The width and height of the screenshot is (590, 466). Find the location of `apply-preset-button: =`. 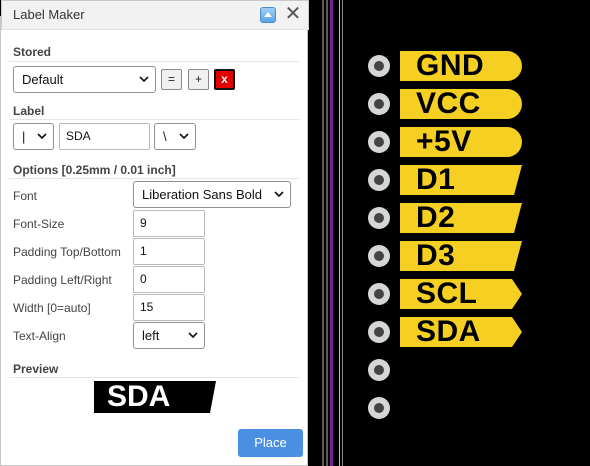

apply-preset-button: = is located at coordinates (171, 79).